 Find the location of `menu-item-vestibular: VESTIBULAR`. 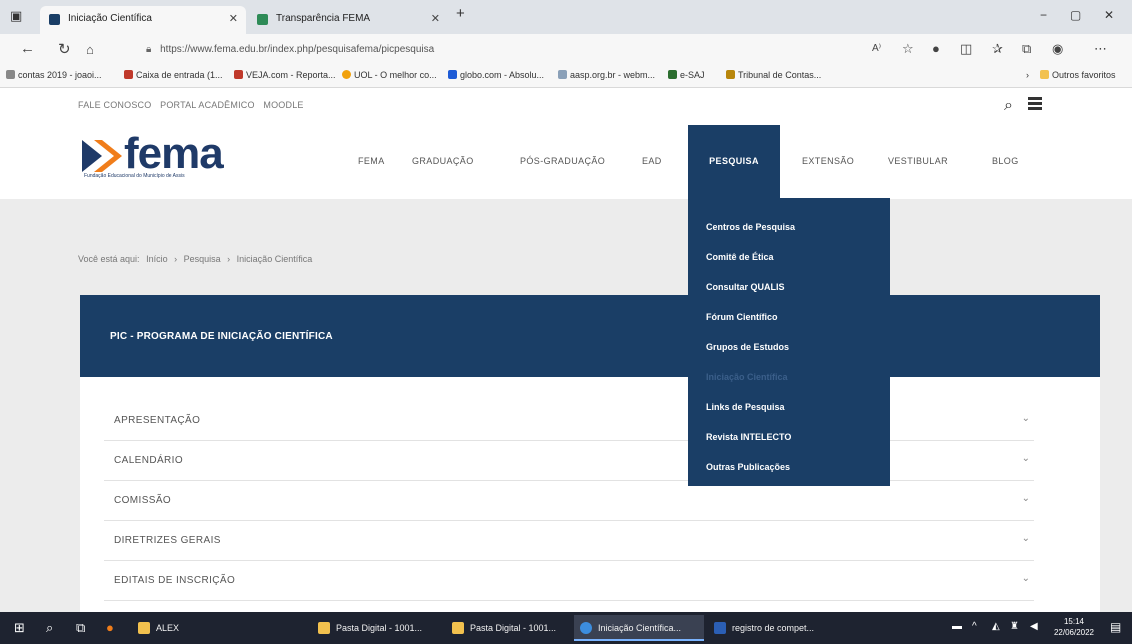

menu-item-vestibular: VESTIBULAR is located at coordinates (918, 161).